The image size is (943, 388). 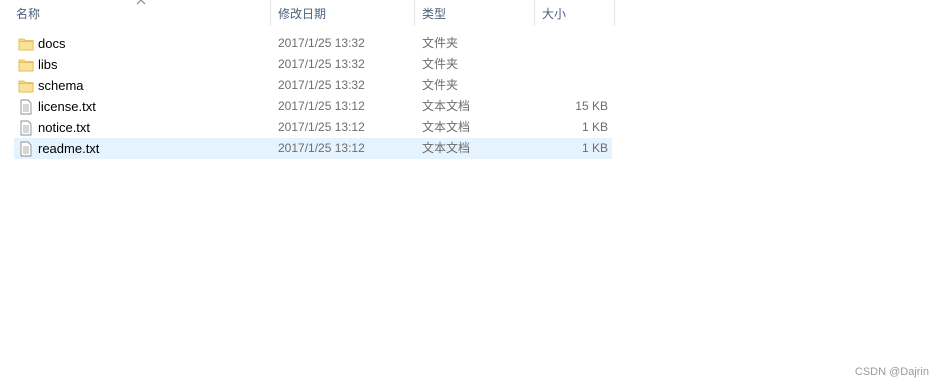 I want to click on column-header-type: 类型, so click(x=475, y=14).